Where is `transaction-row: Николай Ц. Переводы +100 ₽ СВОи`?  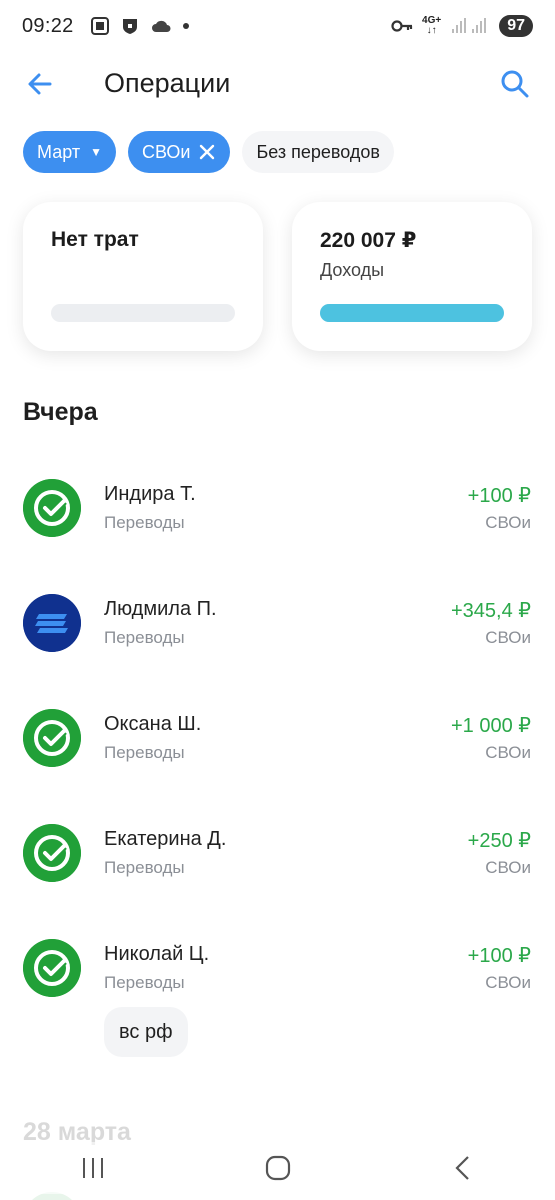
transaction-row: Николай Ц. Переводы +100 ₽ СВОи is located at coordinates (277, 984).